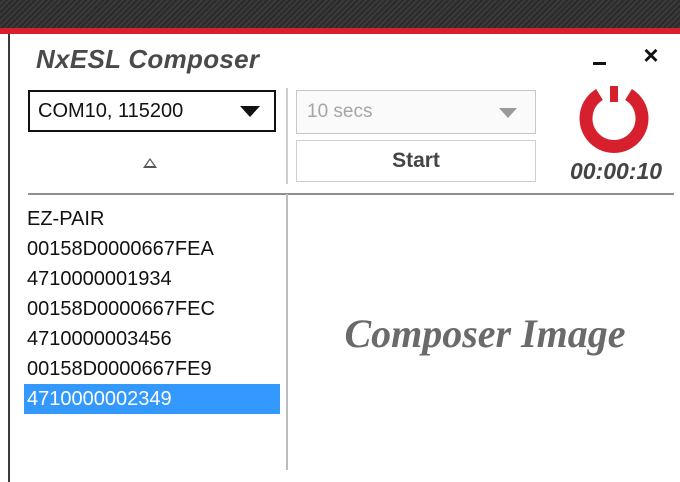  I want to click on start-button: Start, so click(416, 161).